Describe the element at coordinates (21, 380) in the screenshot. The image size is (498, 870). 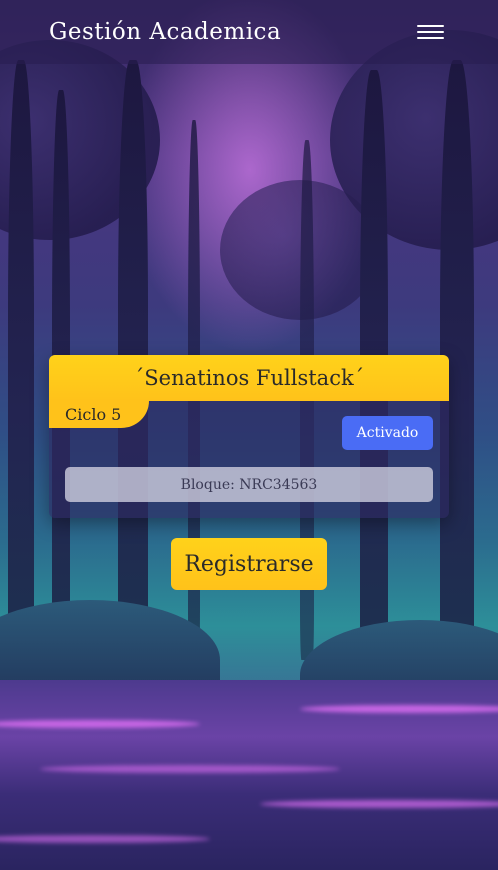
I see `tree-trunk` at that location.